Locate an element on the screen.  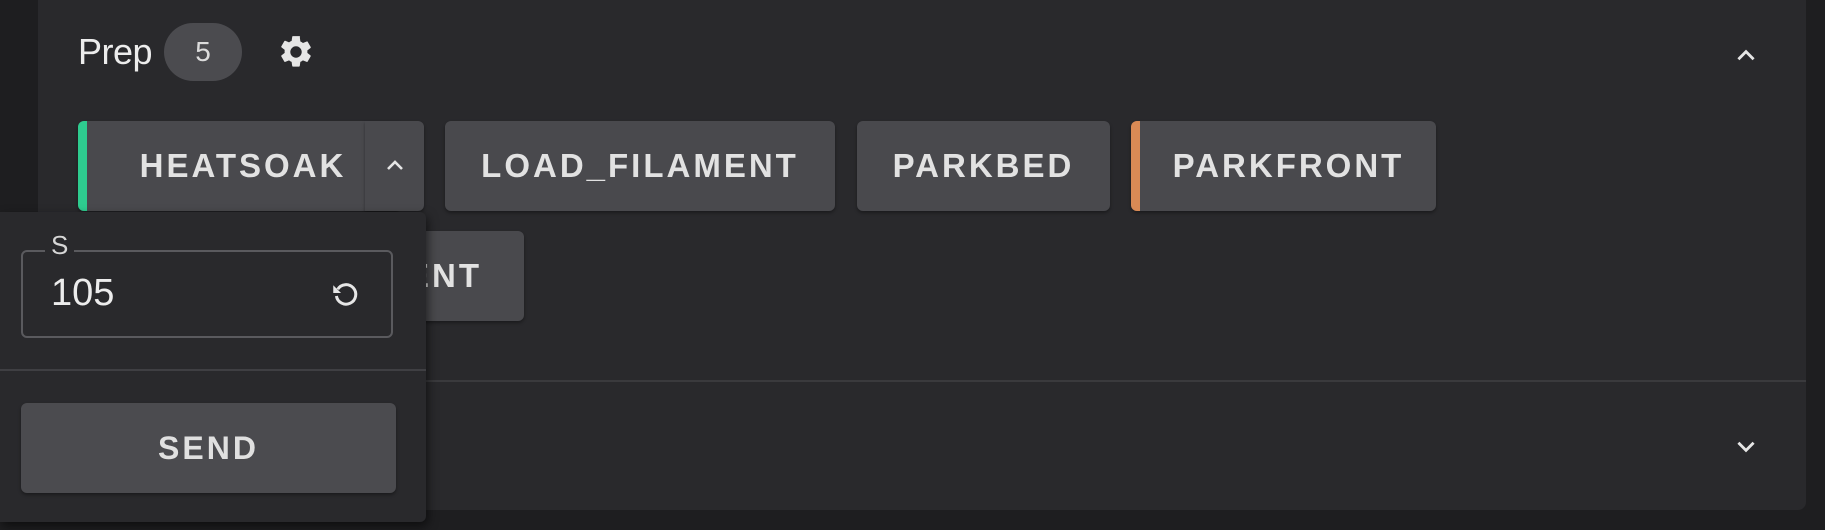
macro-button-load-filament: LOAD_FILAMENT is located at coordinates (640, 166).